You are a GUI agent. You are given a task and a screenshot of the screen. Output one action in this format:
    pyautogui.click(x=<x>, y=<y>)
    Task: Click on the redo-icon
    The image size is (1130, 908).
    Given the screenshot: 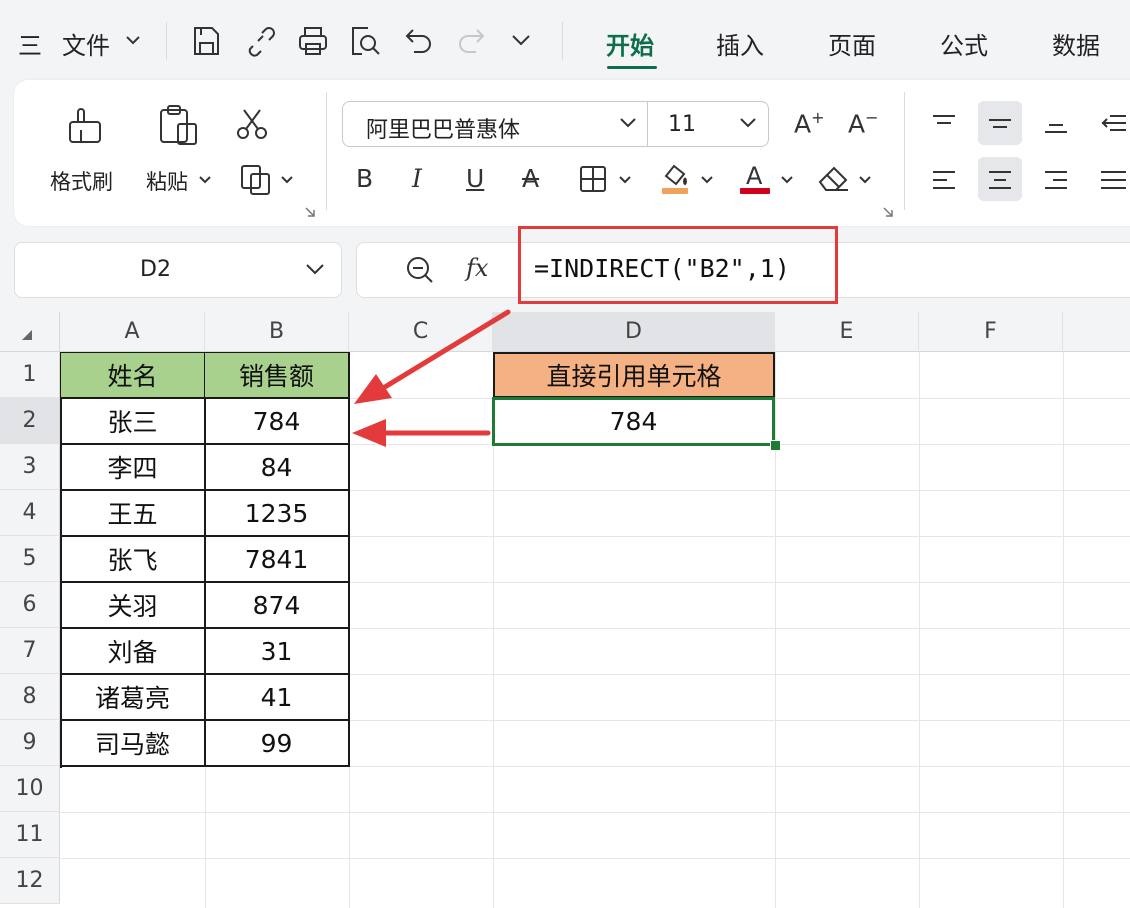 What is the action you would take?
    pyautogui.click(x=472, y=41)
    